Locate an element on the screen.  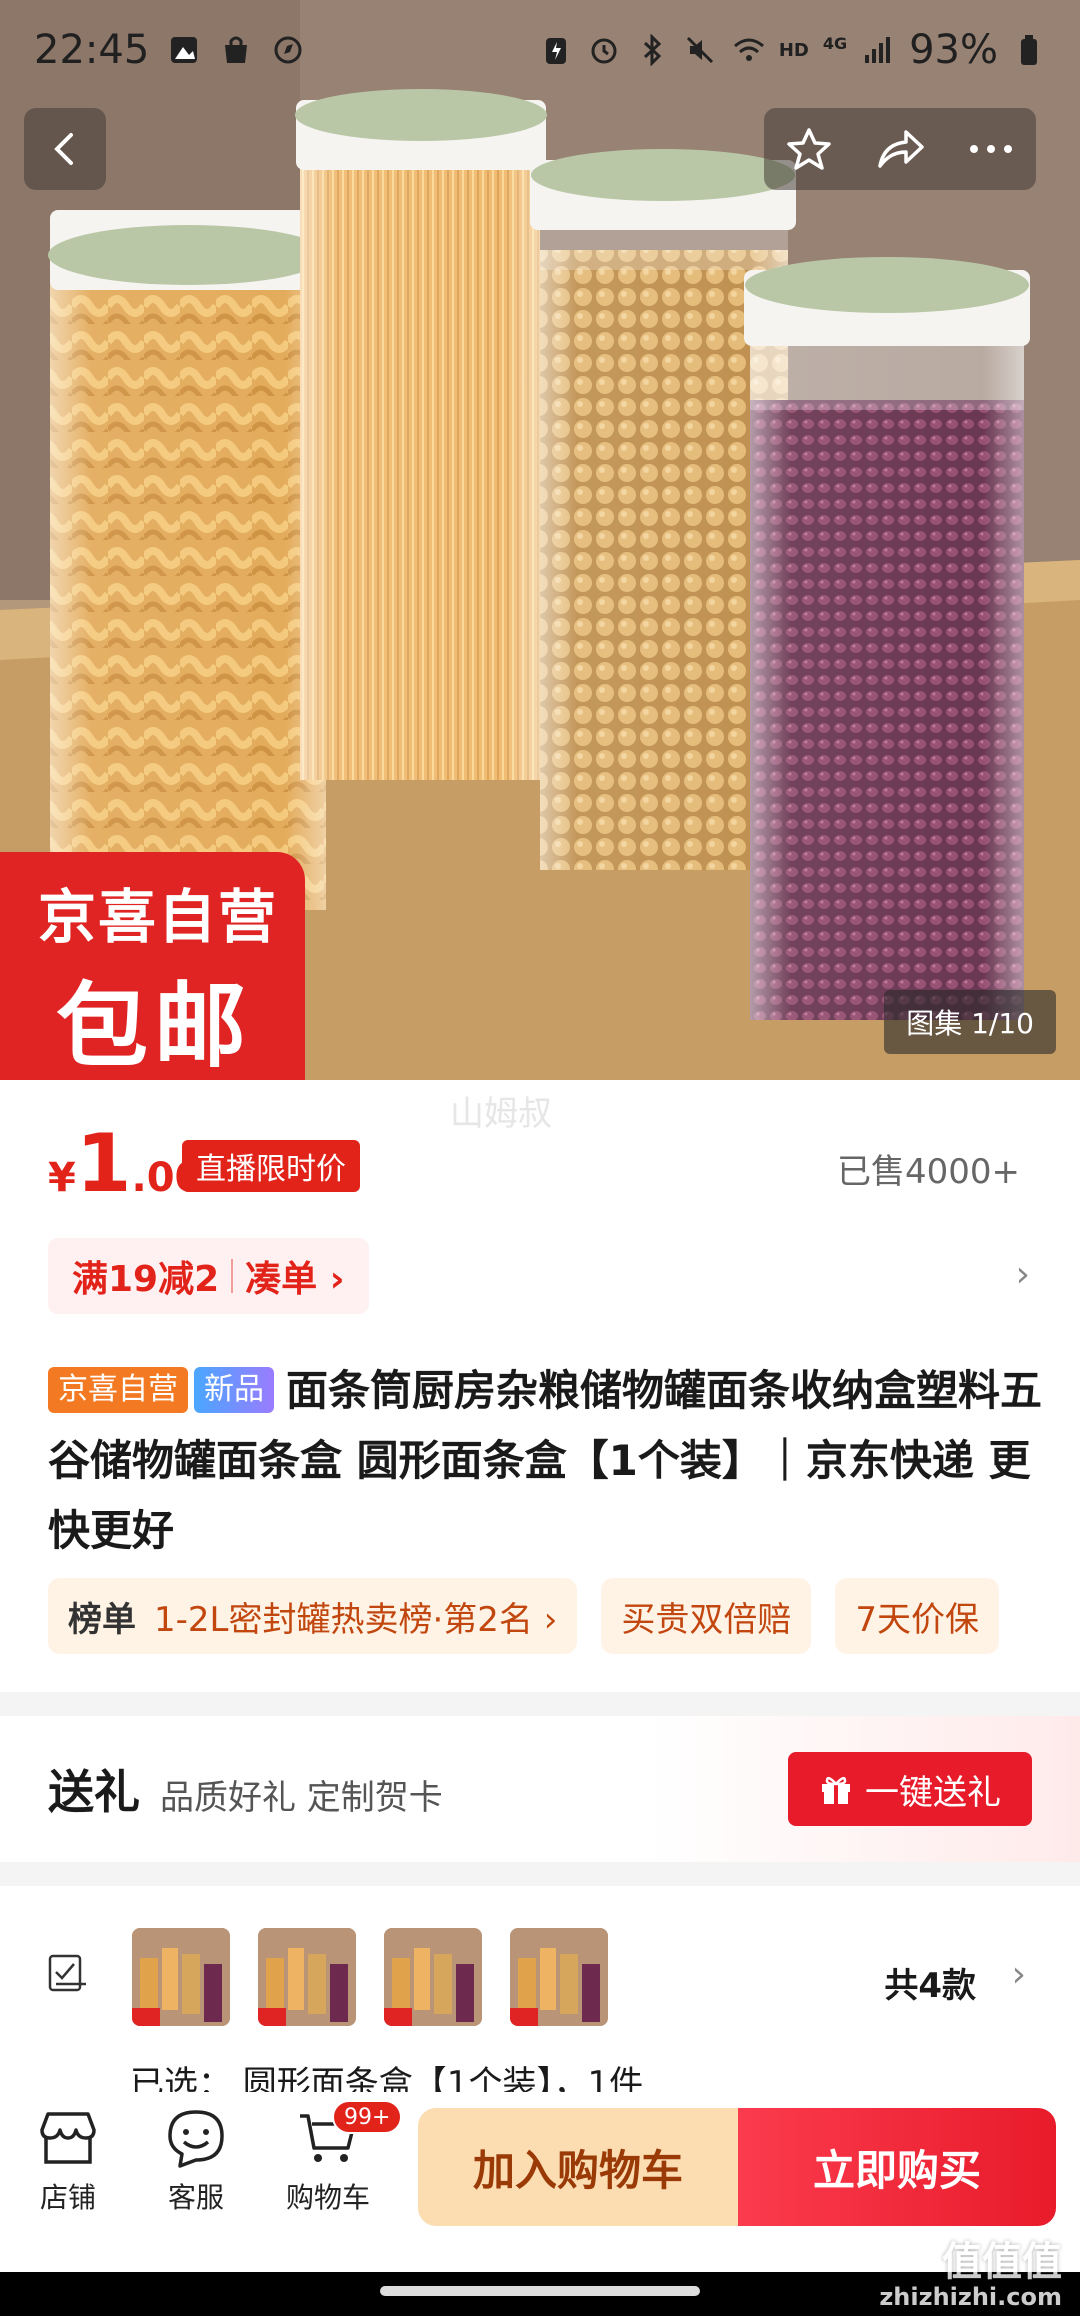
chevron-right-icon: › is located at coordinates (1018, 1974).